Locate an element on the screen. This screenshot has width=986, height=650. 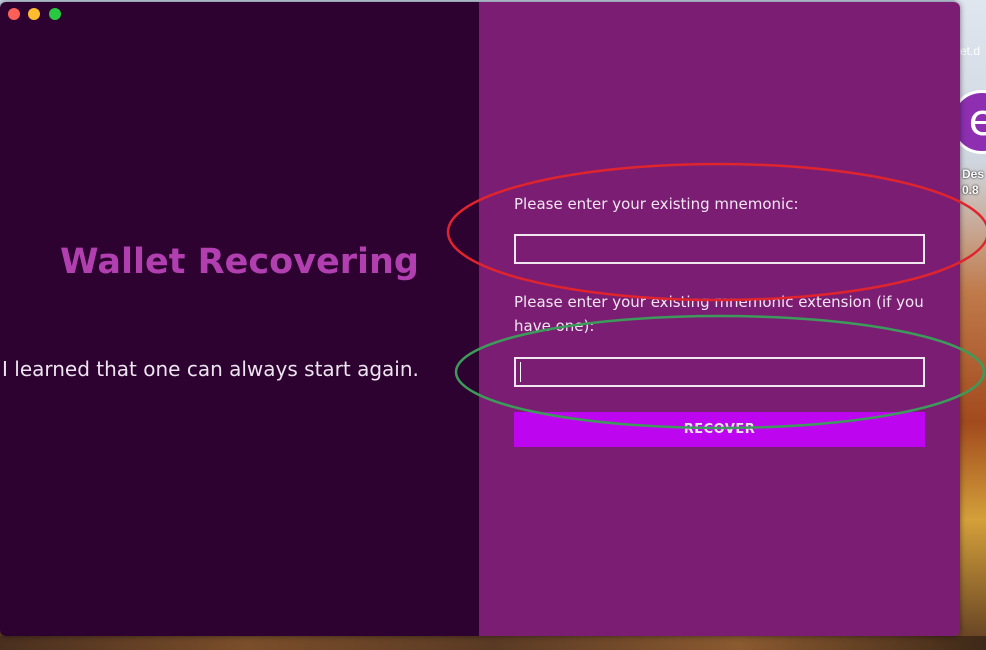
page-title: Wallet Recovering is located at coordinates (239, 262).